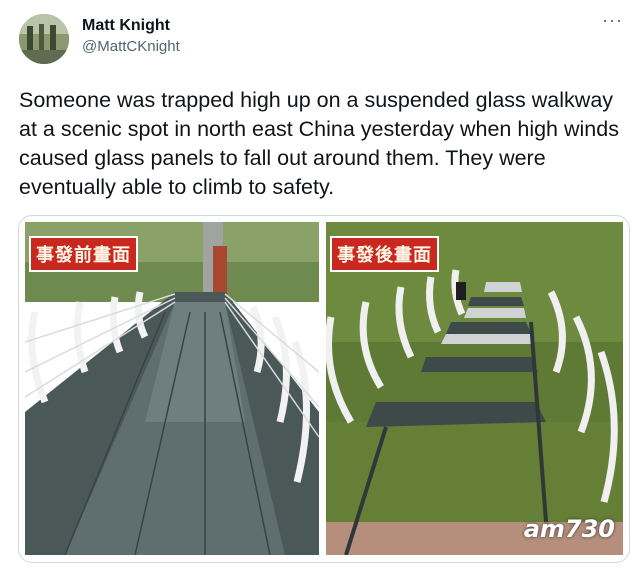 This screenshot has height=568, width=634. Describe the element at coordinates (612, 20) in the screenshot. I see `more-options-icon: ···` at that location.